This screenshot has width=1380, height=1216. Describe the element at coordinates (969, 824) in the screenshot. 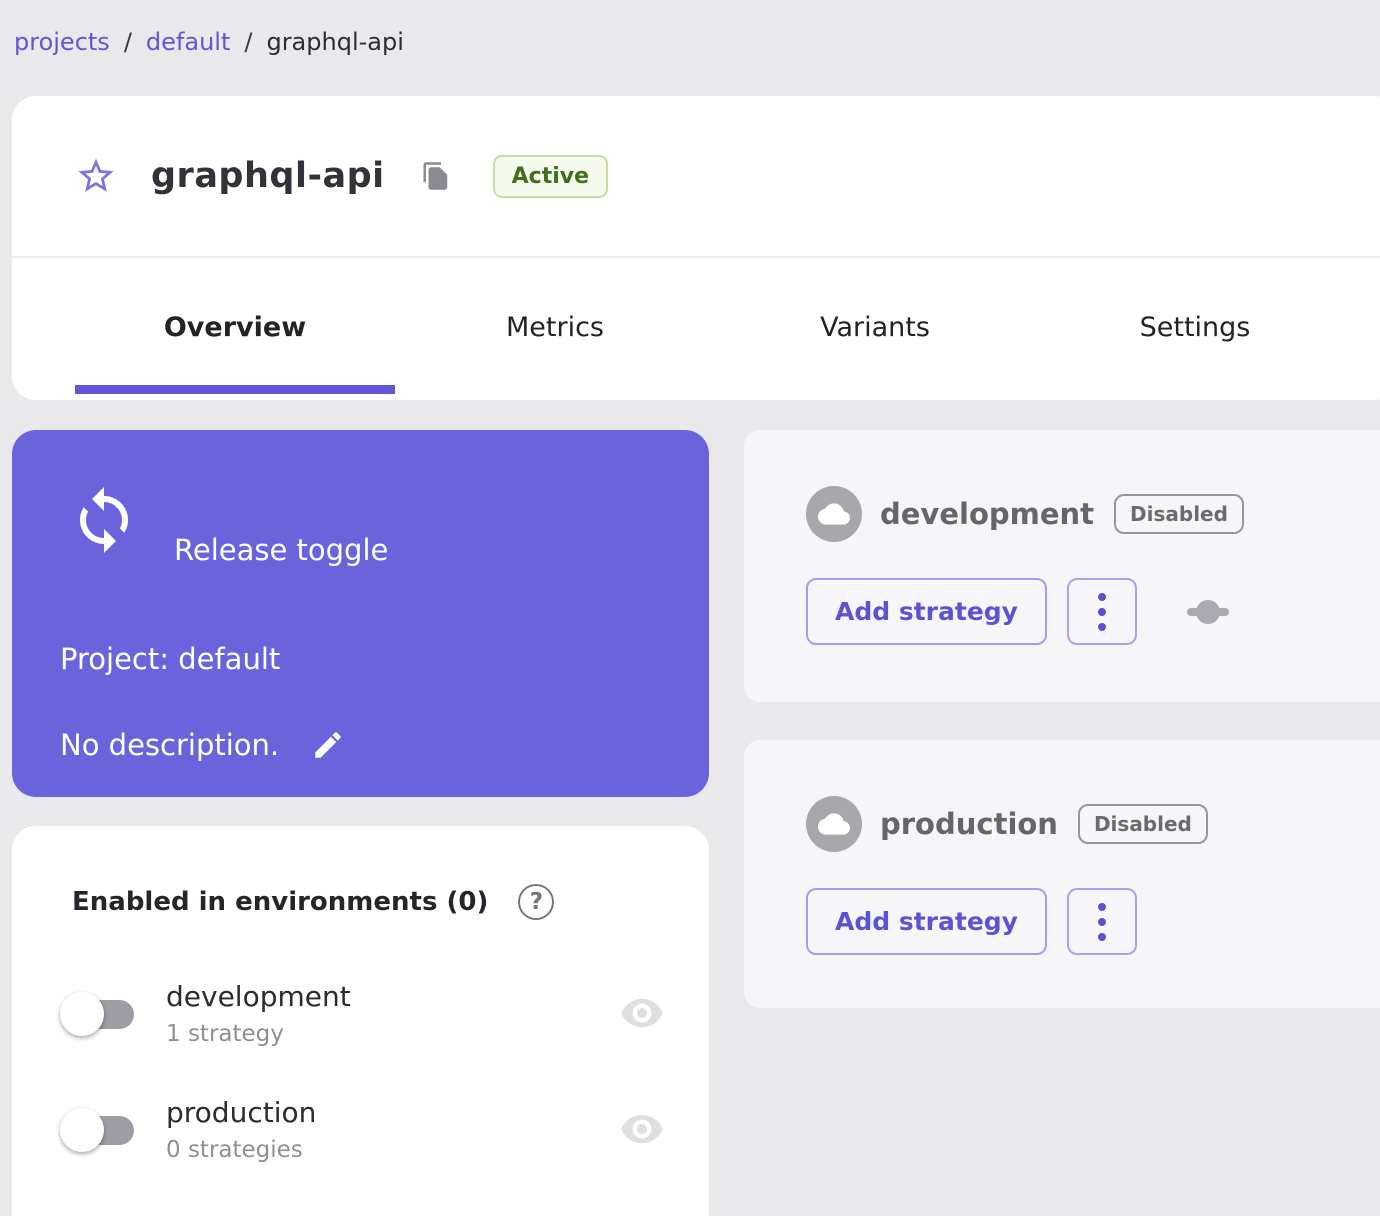

I see `environment-card-name: production` at that location.